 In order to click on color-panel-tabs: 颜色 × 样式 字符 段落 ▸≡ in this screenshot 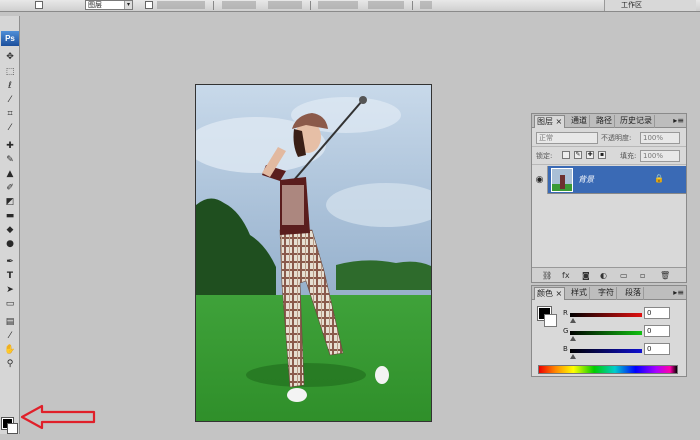, I will do `click(609, 293)`.